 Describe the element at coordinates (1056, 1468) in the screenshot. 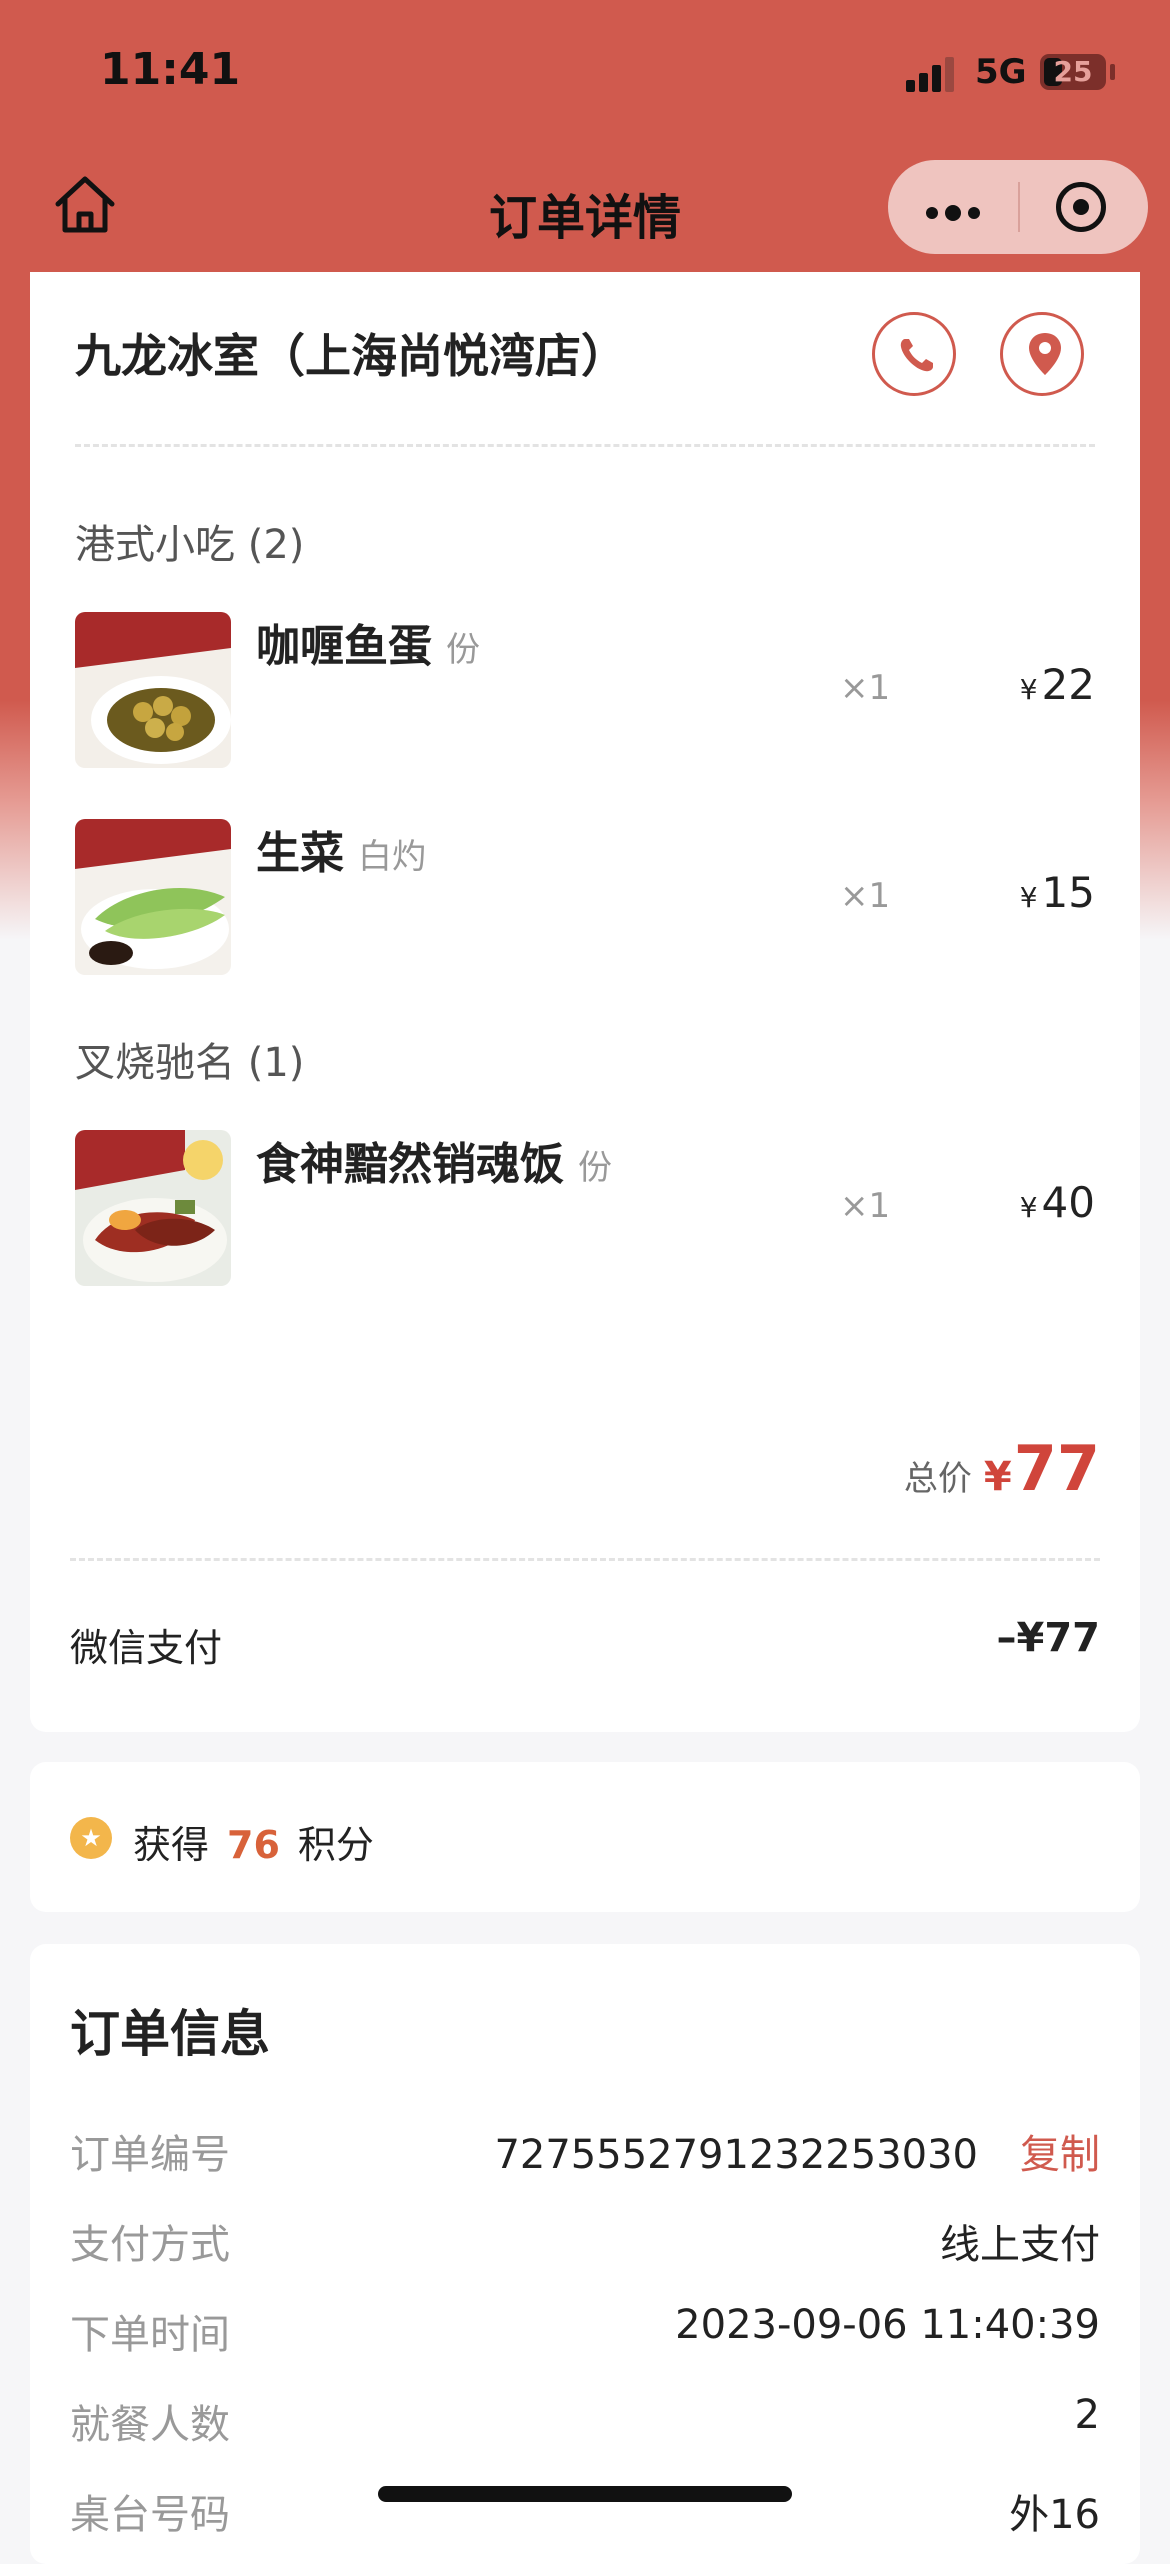

I see `total-amount: 77` at that location.